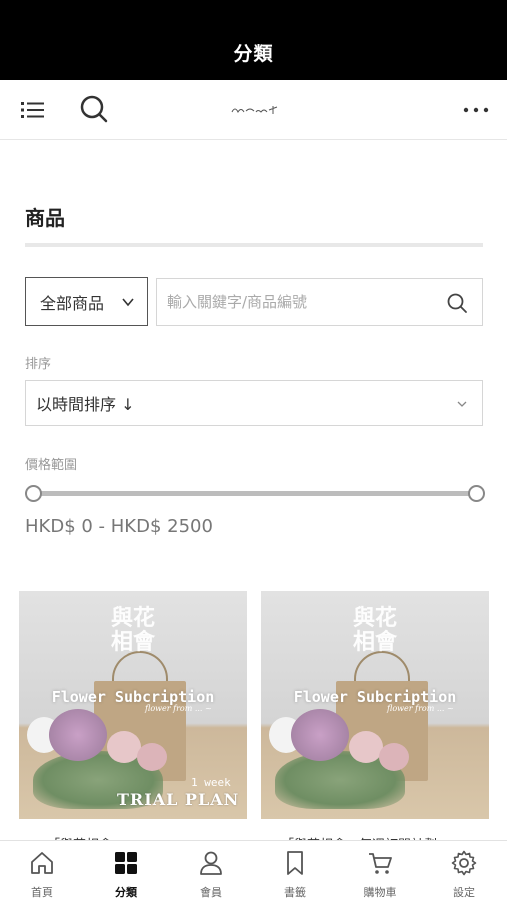 The height and width of the screenshot is (900, 507). Describe the element at coordinates (51, 465) in the screenshot. I see `price-range-label: 價格範圍` at that location.